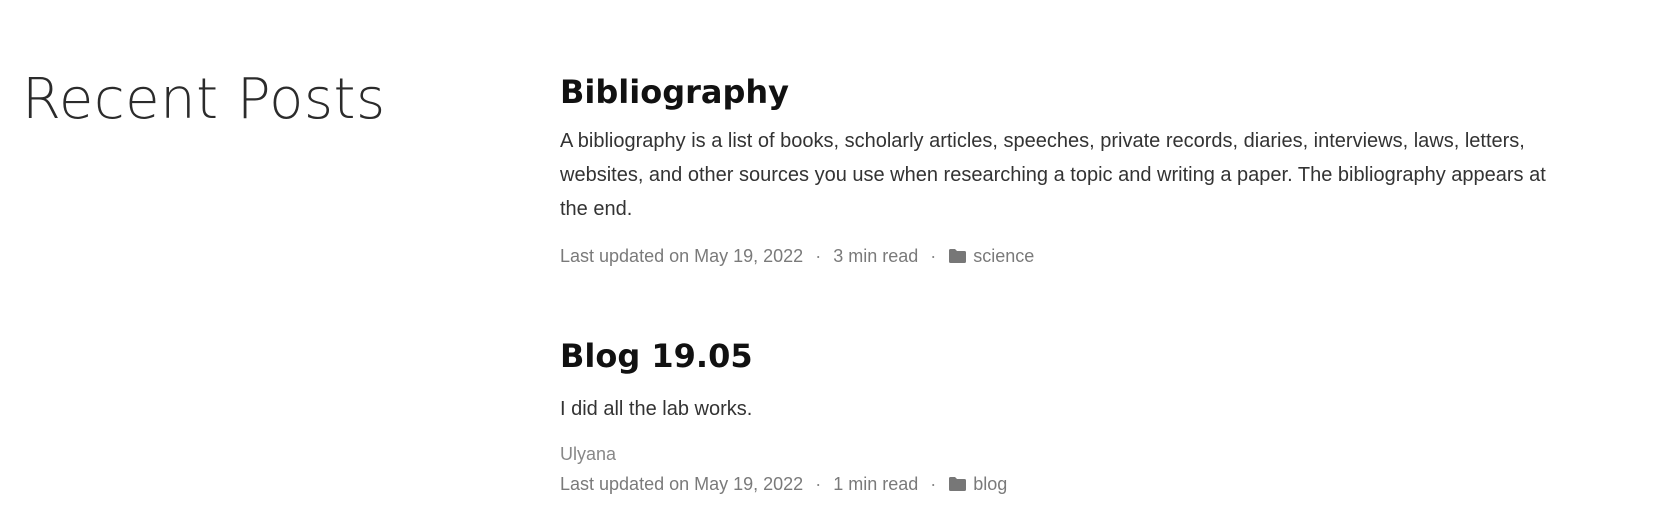 Image resolution: width=1672 pixels, height=526 pixels. What do you see at coordinates (1080, 92) in the screenshot?
I see `post-title-link: Bibliography` at bounding box center [1080, 92].